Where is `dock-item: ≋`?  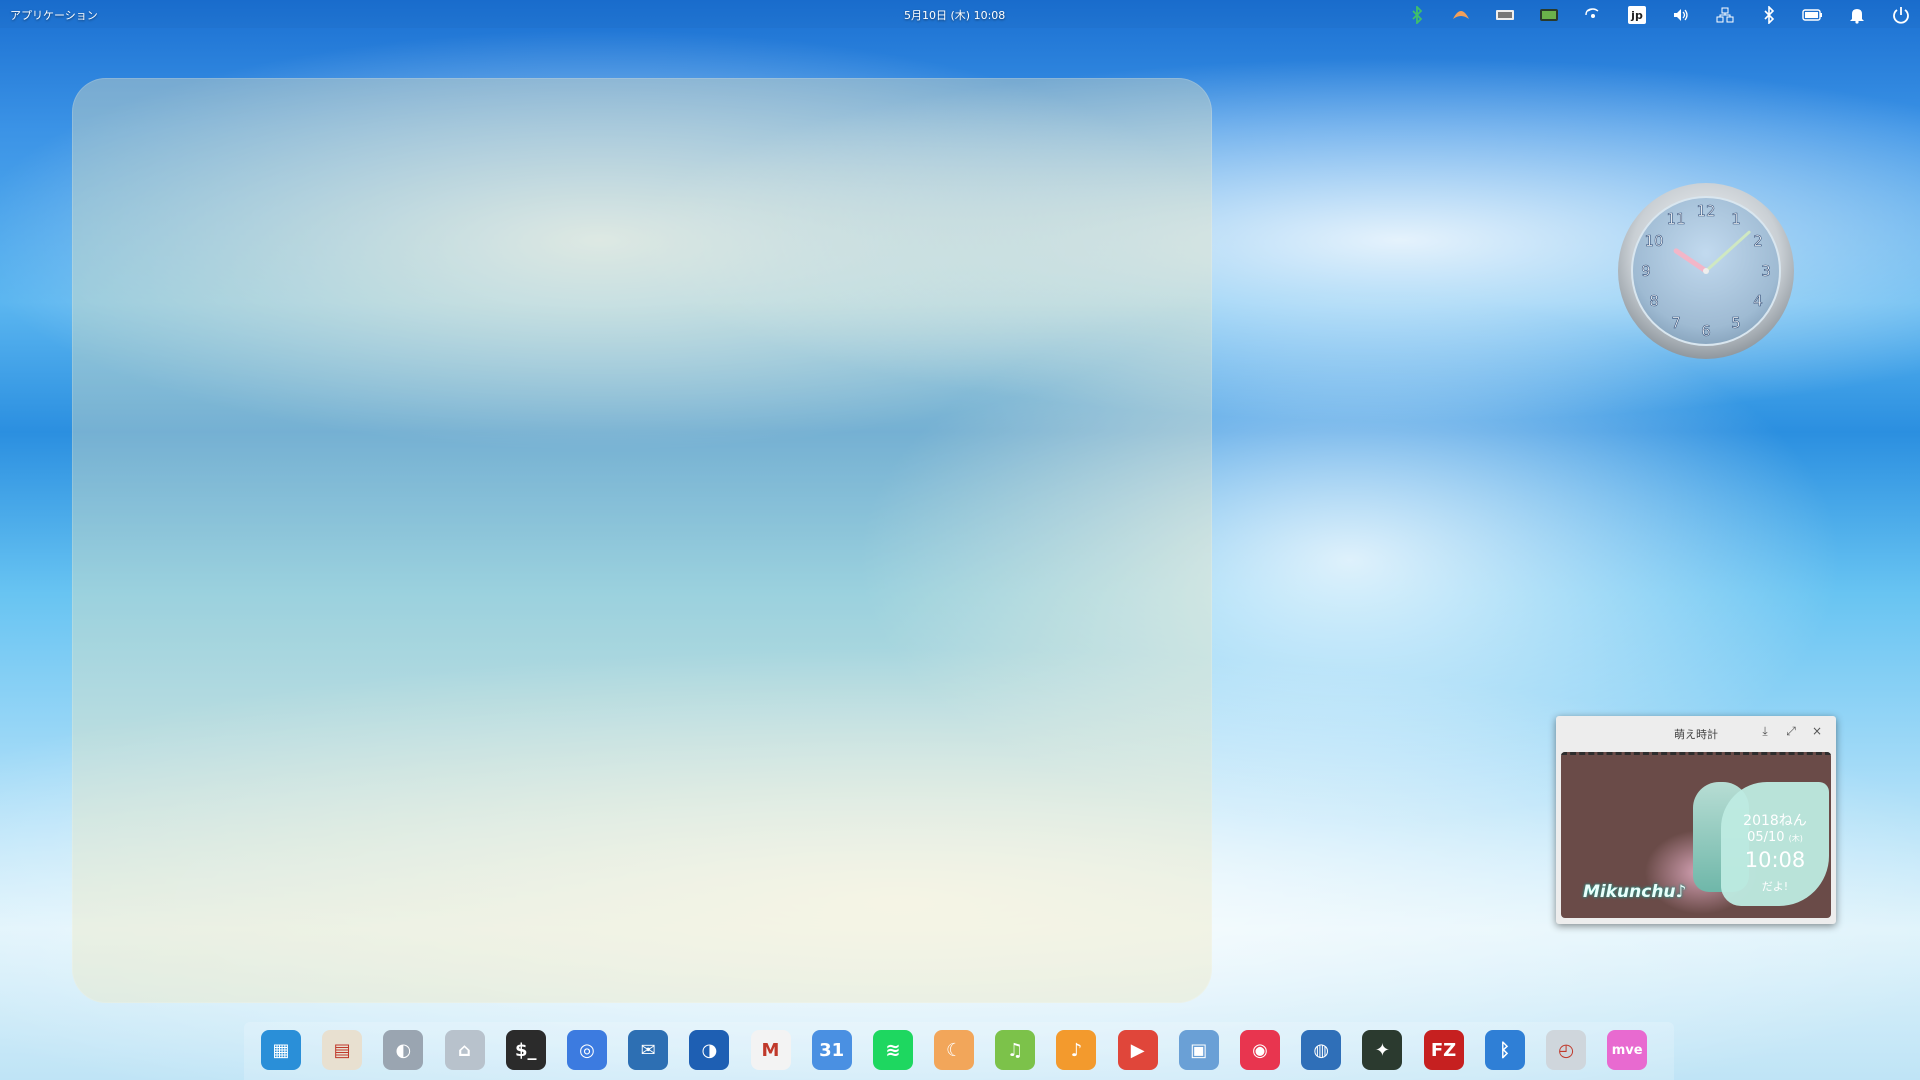
dock-item: ≋ is located at coordinates (893, 1050).